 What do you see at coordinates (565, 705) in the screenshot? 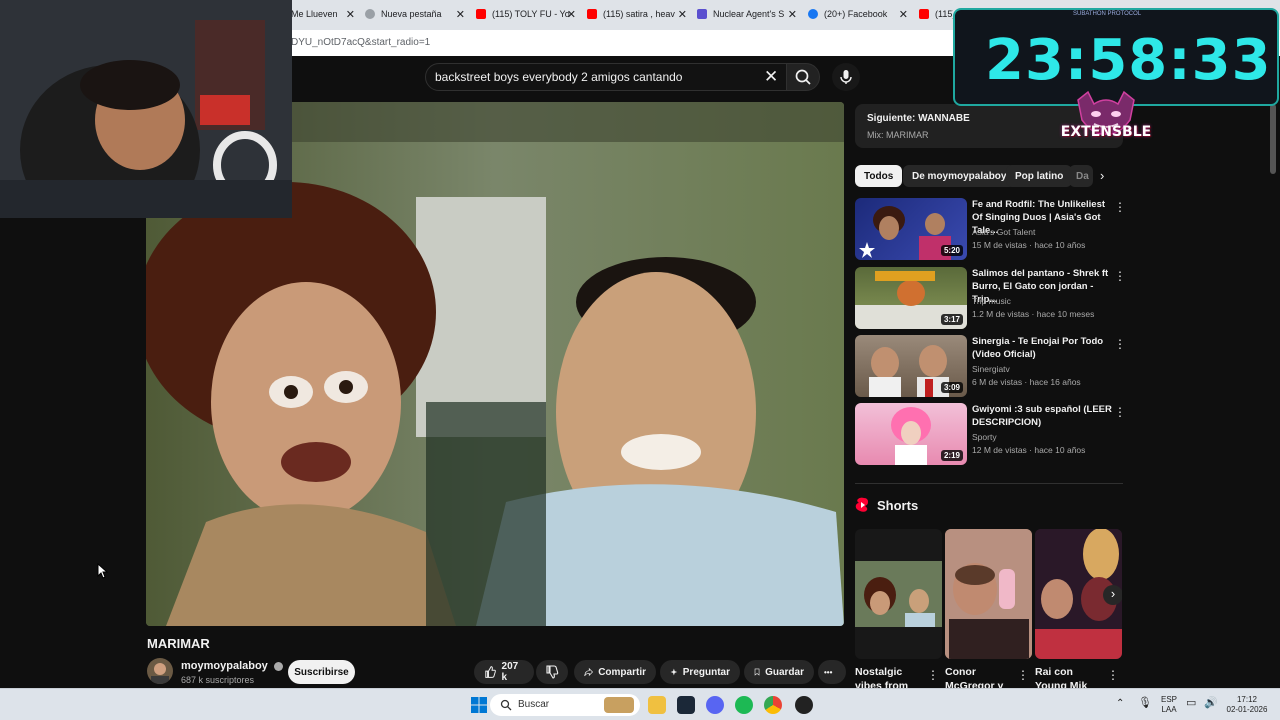
I see `taskbar-search: Buscar` at bounding box center [565, 705].